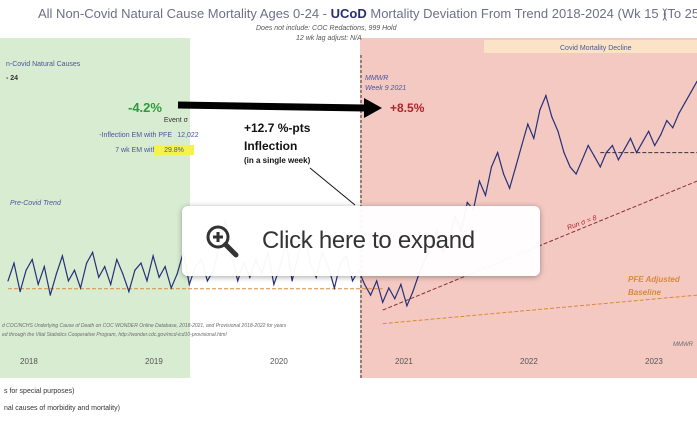 Image resolution: width=697 pixels, height=425 pixels. What do you see at coordinates (596, 48) in the screenshot?
I see `header-band-label: Covid Mortality Decline` at bounding box center [596, 48].